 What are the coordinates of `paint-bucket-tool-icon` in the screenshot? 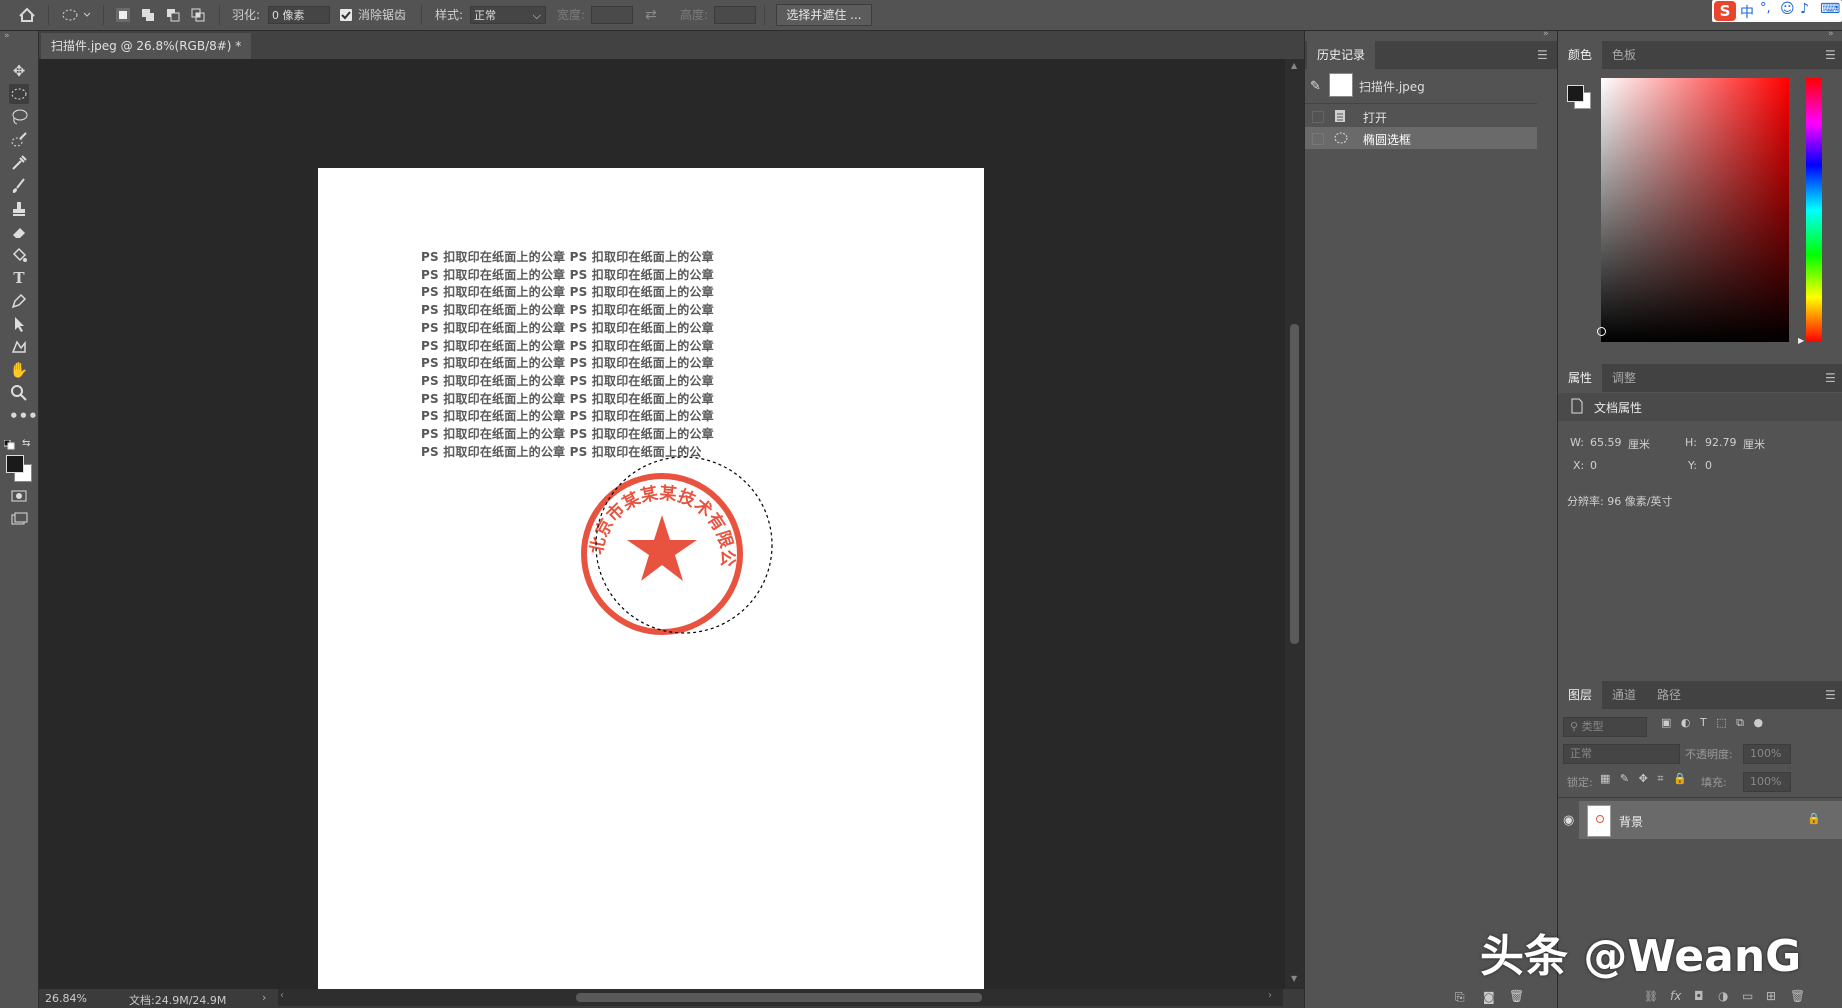 It's located at (19, 255).